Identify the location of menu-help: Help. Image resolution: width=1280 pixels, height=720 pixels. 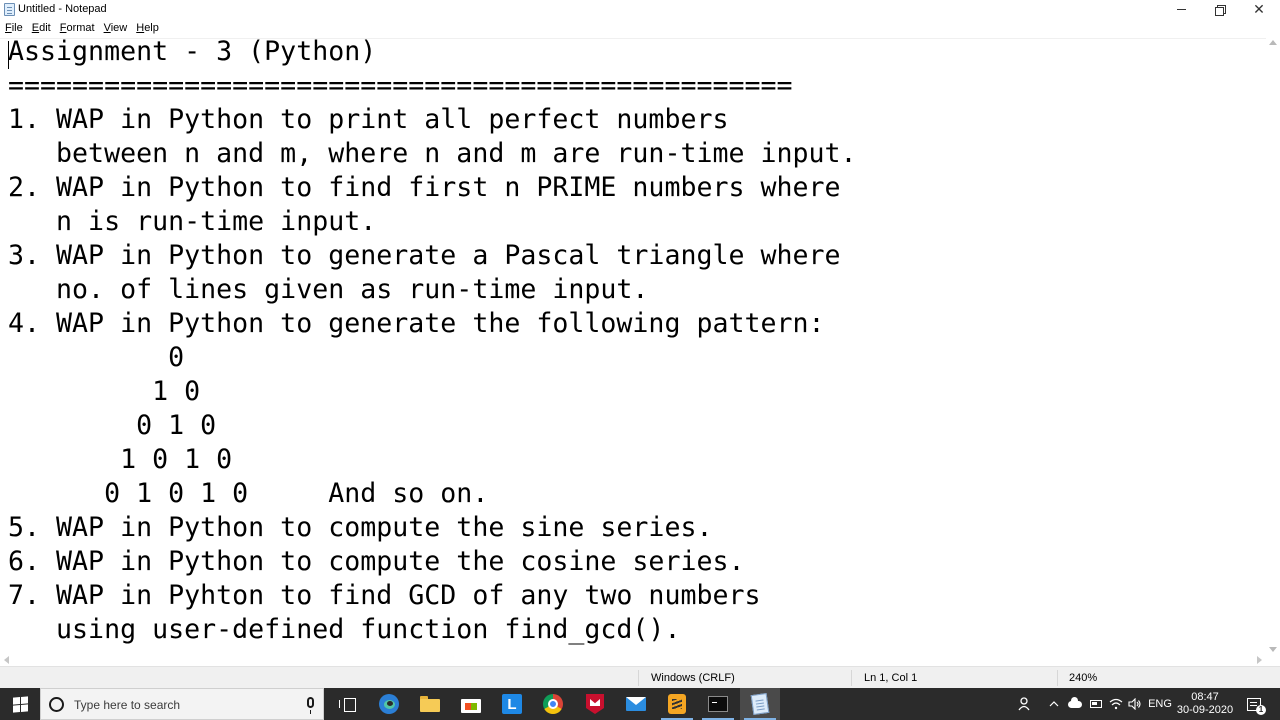
(147, 28).